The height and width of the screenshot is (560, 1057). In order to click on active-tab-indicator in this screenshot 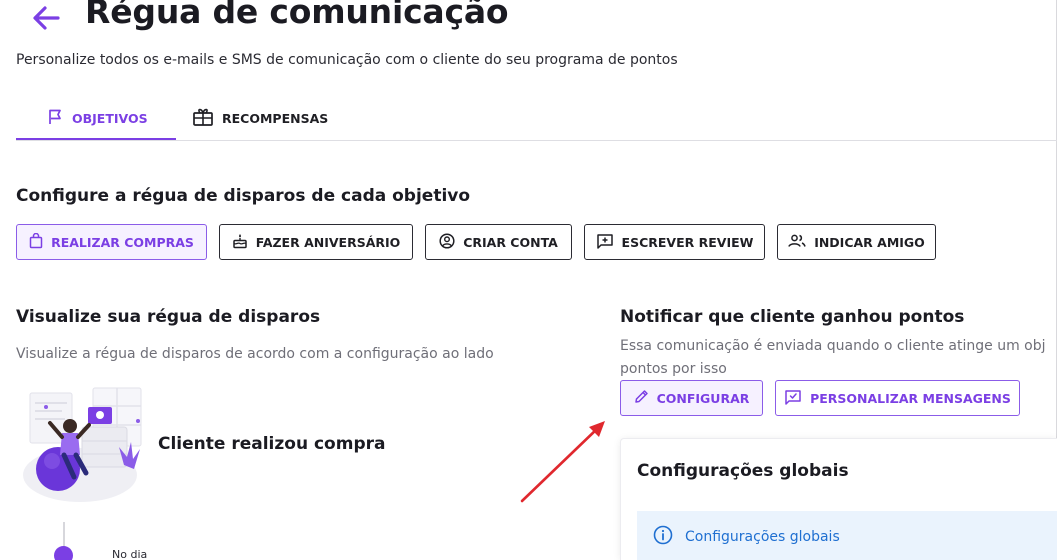, I will do `click(96, 139)`.